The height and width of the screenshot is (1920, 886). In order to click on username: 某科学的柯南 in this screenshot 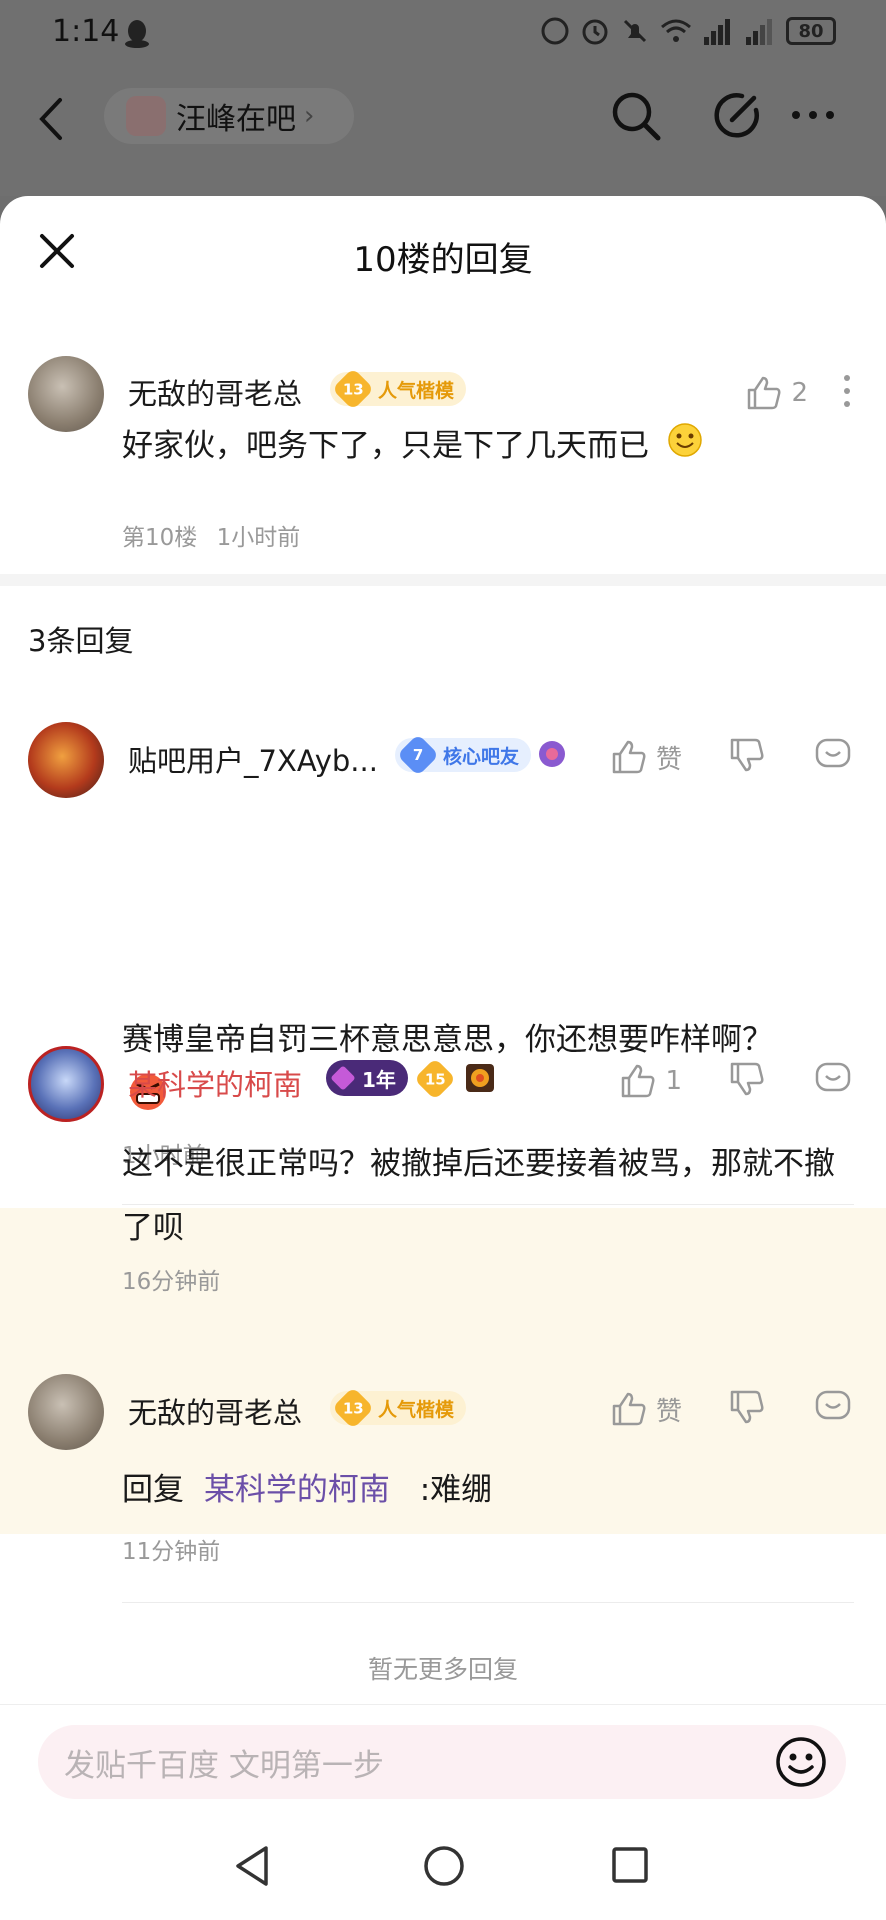, I will do `click(215, 1083)`.